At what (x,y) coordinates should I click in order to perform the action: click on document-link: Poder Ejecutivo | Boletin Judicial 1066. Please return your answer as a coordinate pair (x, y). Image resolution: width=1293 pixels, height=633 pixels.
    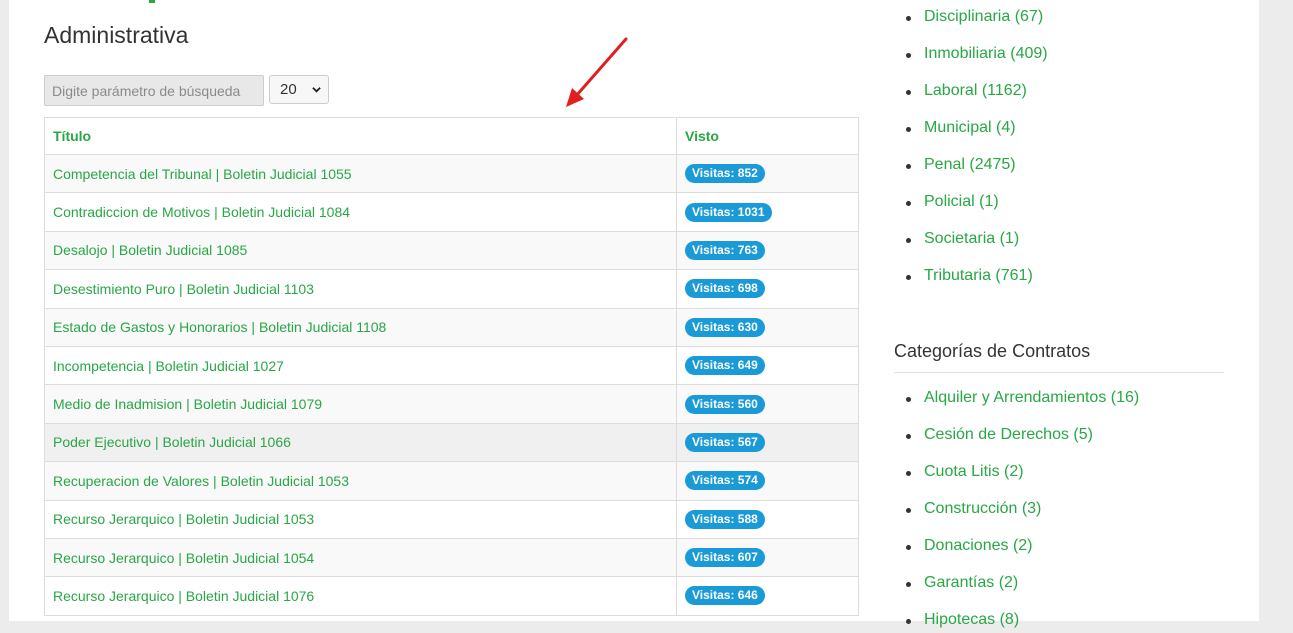
    Looking at the image, I should click on (172, 442).